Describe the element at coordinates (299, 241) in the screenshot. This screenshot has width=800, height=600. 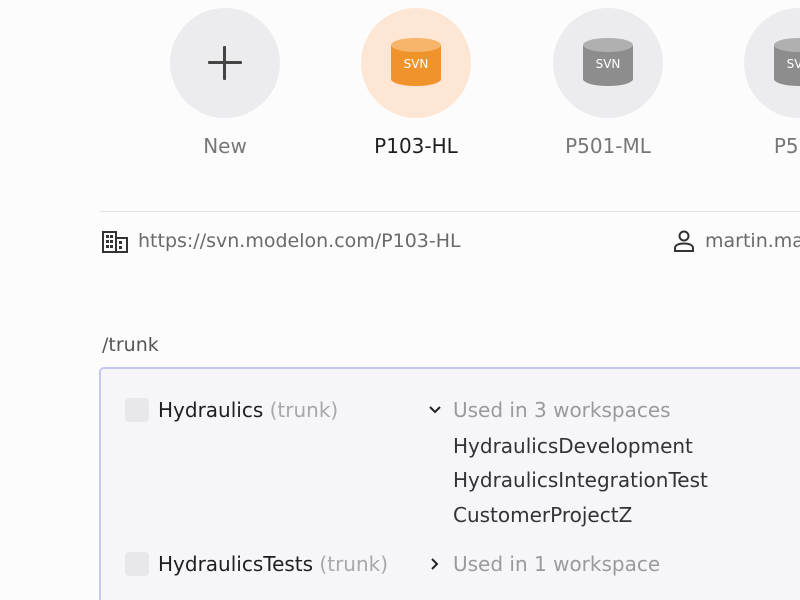
I see `repository-url: https://svn.modelon.com/P103-HL` at that location.